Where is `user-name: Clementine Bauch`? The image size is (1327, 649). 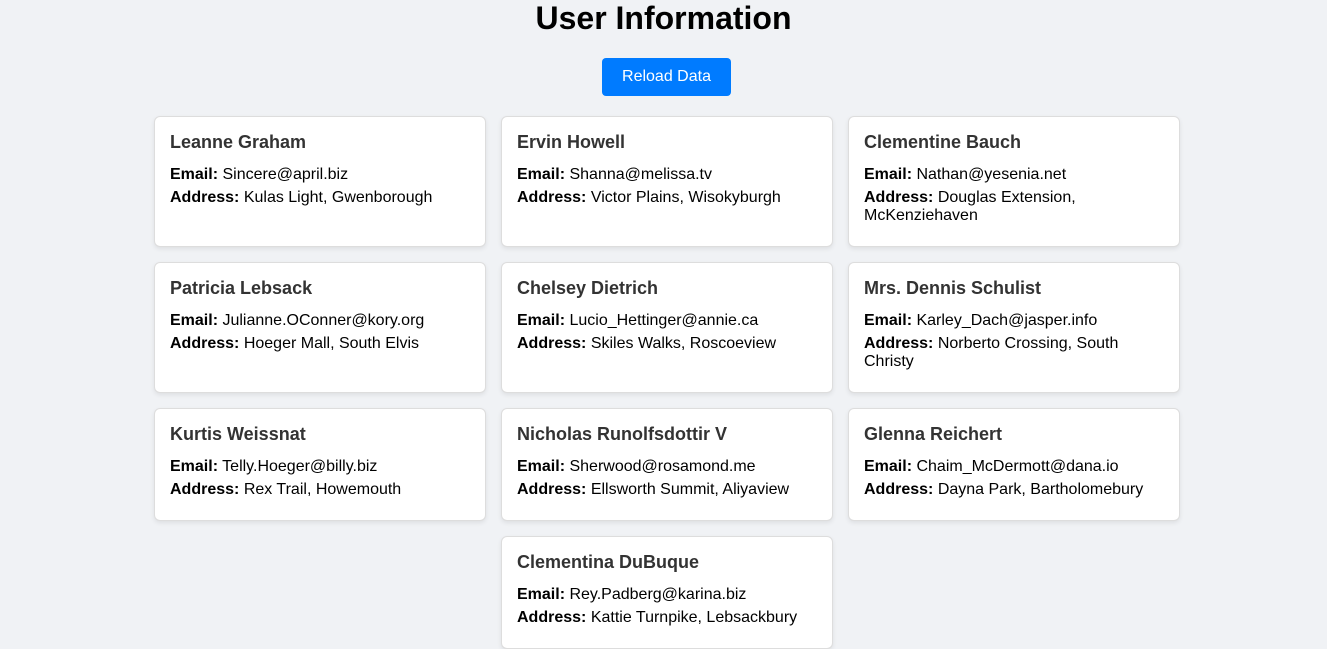 user-name: Clementine Bauch is located at coordinates (943, 142).